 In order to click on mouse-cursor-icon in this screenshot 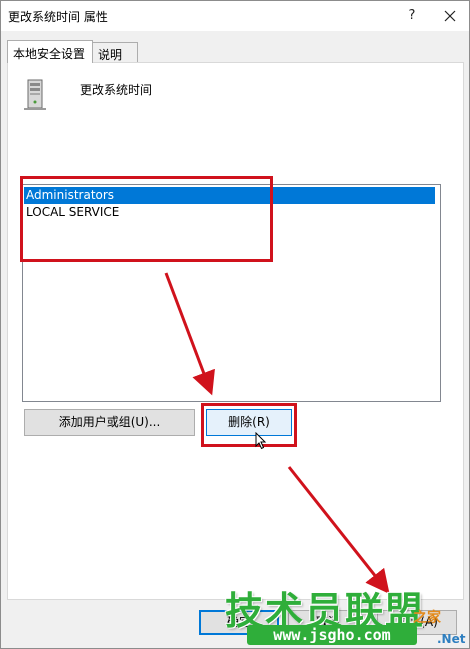, I will do `click(261, 442)`.